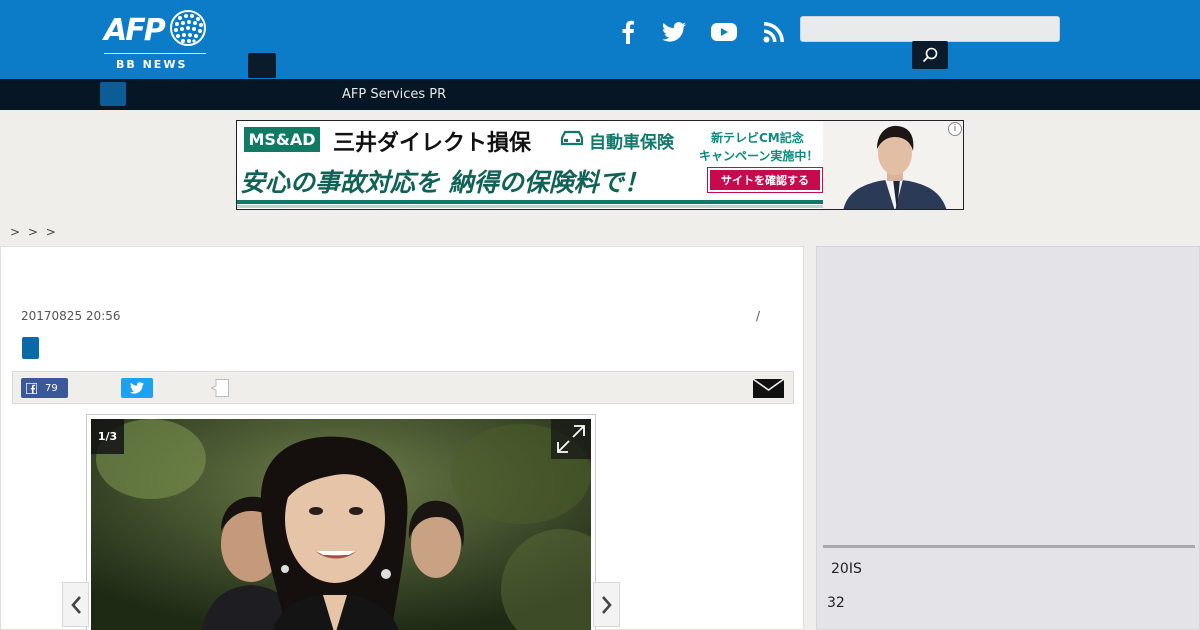  I want to click on expand-button, so click(571, 439).